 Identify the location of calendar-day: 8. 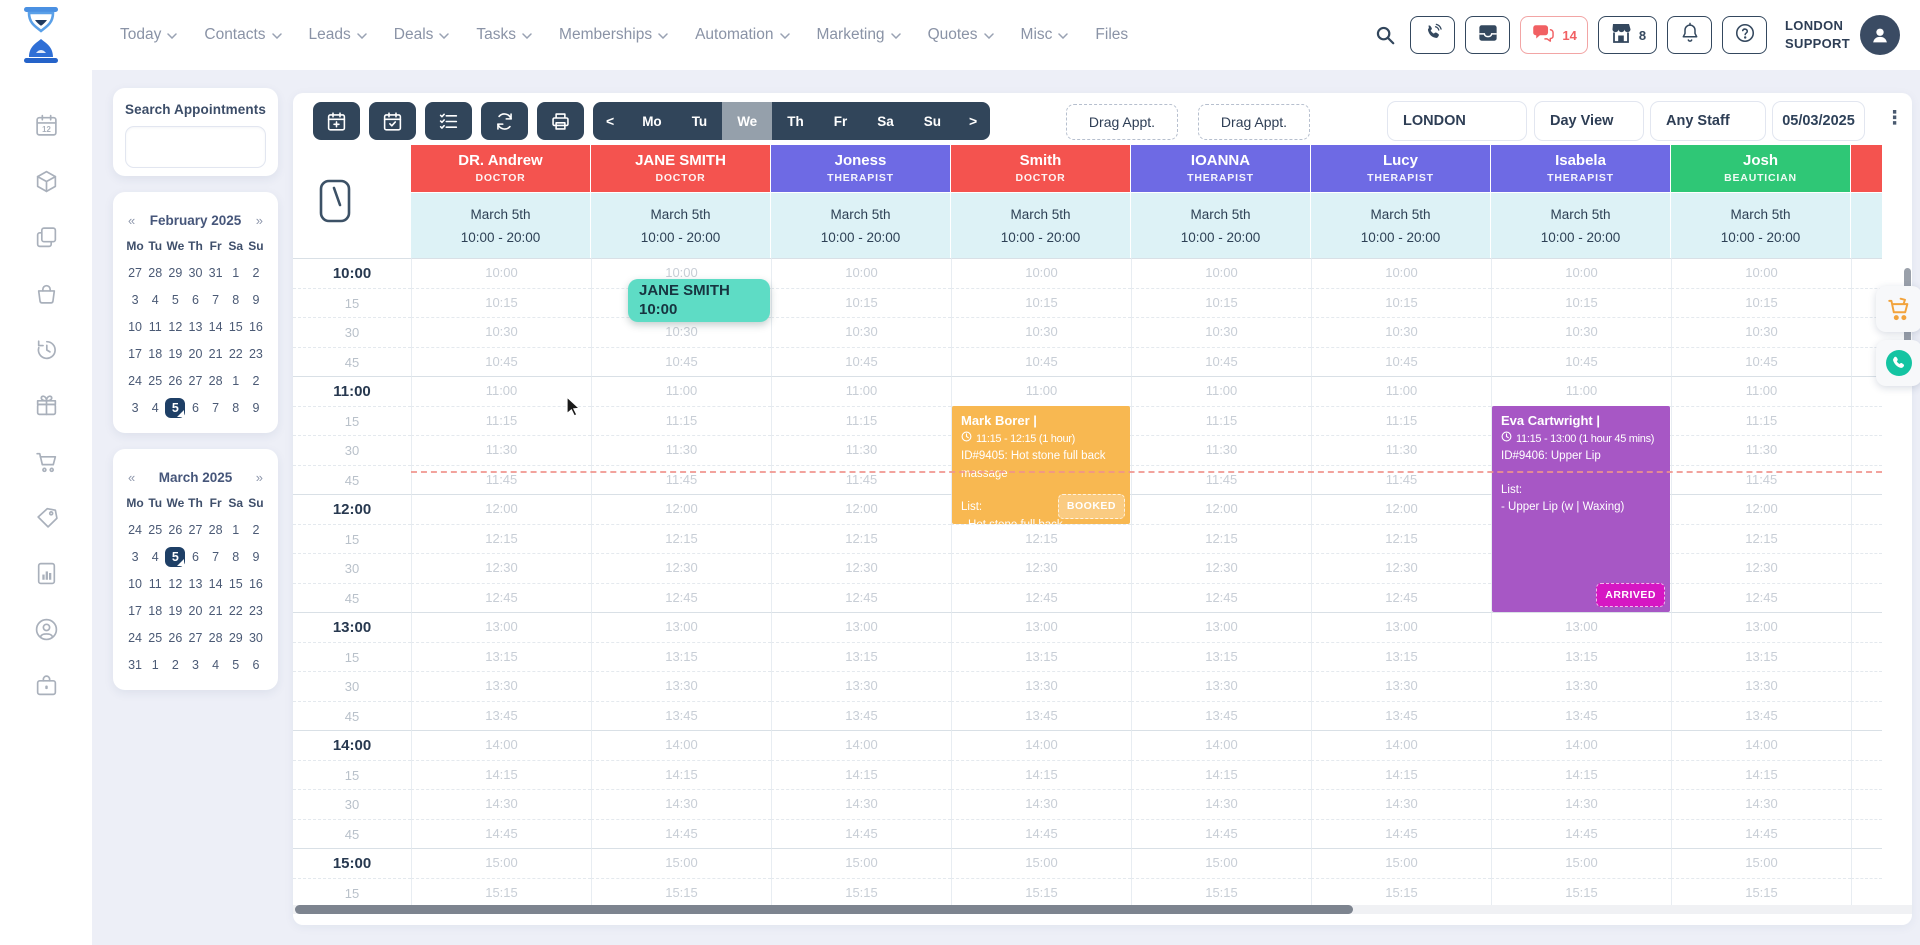
(236, 408).